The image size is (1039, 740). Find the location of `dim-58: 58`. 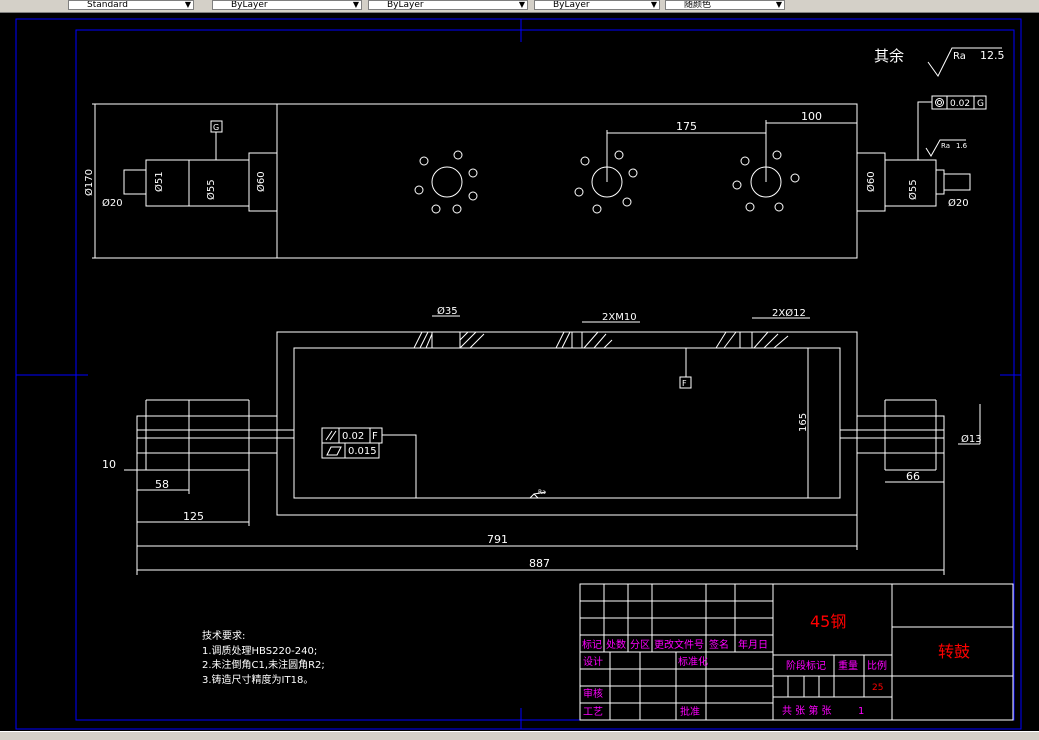

dim-58: 58 is located at coordinates (162, 484).